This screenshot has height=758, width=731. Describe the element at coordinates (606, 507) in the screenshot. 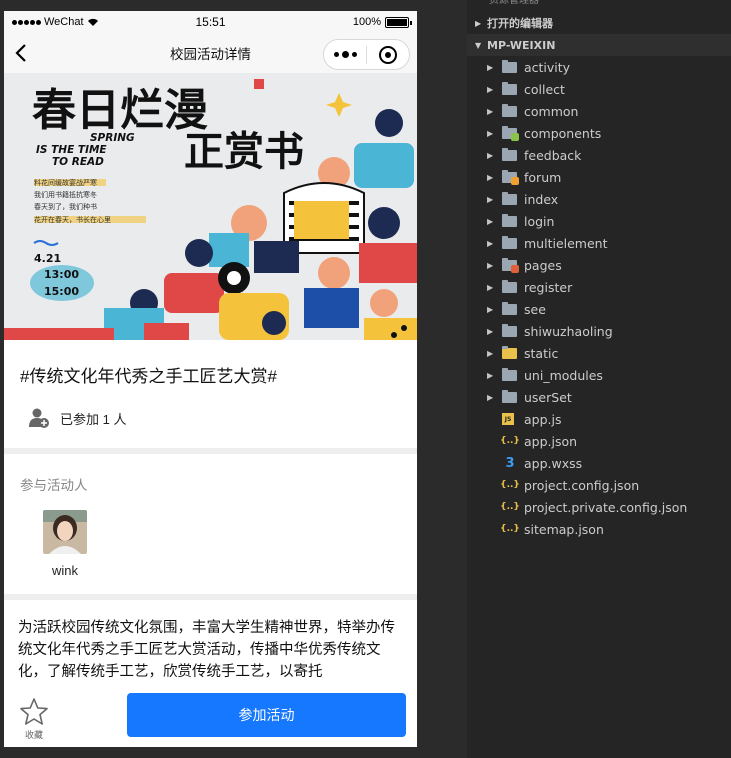

I see `file-label: project.private.config.json` at that location.